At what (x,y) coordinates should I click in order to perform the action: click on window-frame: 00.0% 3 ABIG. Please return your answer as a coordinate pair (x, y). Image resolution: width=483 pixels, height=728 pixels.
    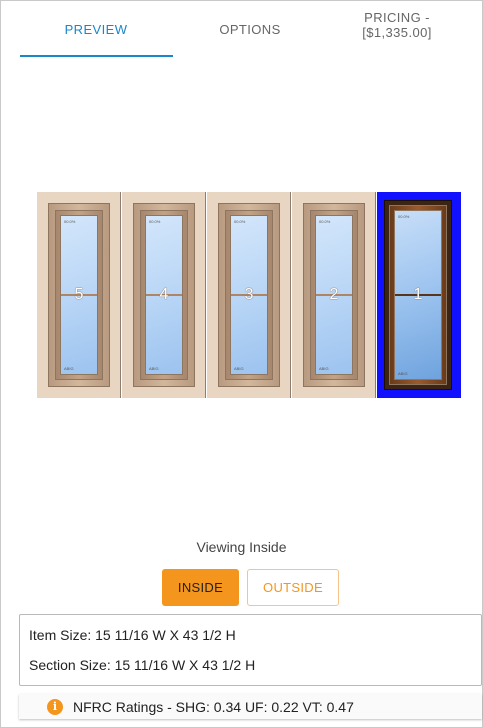
    Looking at the image, I should click on (249, 295).